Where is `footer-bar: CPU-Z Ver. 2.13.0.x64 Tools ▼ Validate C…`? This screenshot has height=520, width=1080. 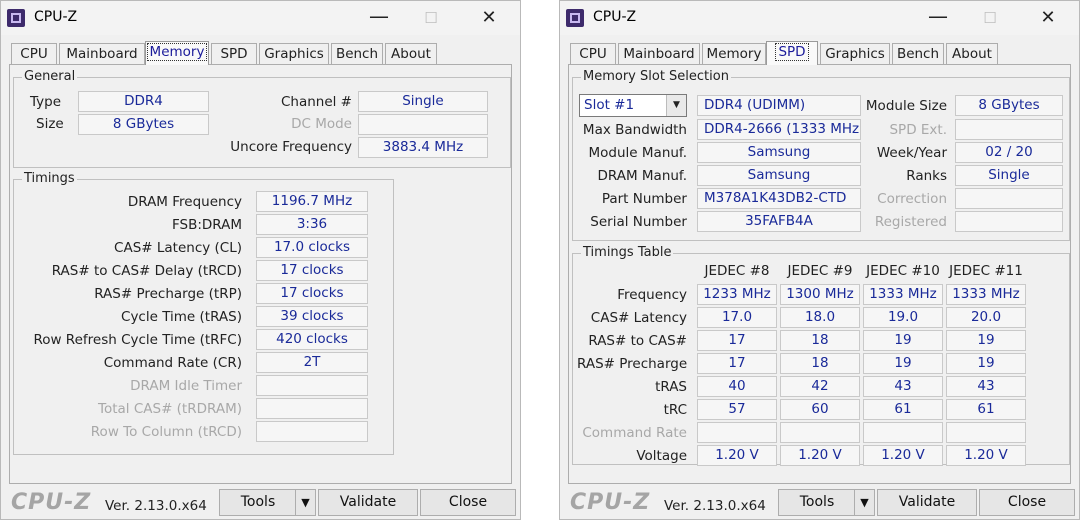 footer-bar: CPU-Z Ver. 2.13.0.x64 Tools ▼ Validate C… is located at coordinates (819, 502).